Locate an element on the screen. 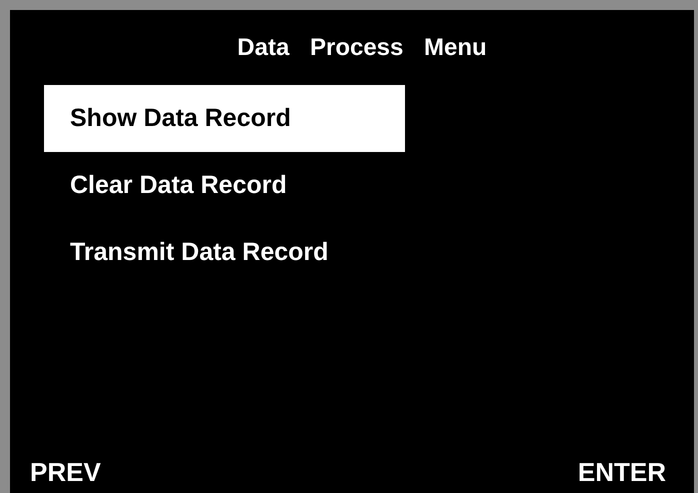  menu-item: Clear Data Record is located at coordinates (224, 185).